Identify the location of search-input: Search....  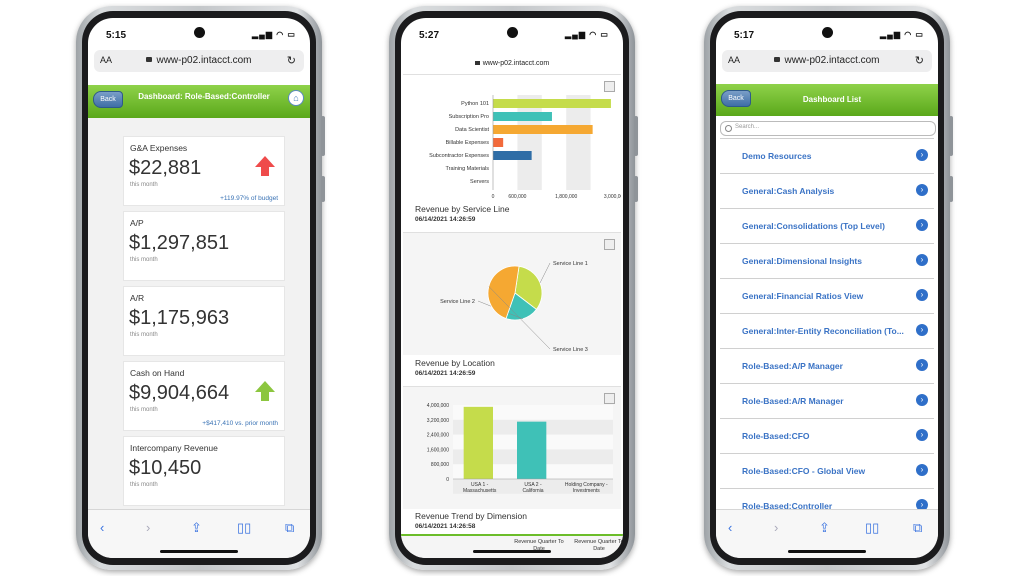
(828, 128).